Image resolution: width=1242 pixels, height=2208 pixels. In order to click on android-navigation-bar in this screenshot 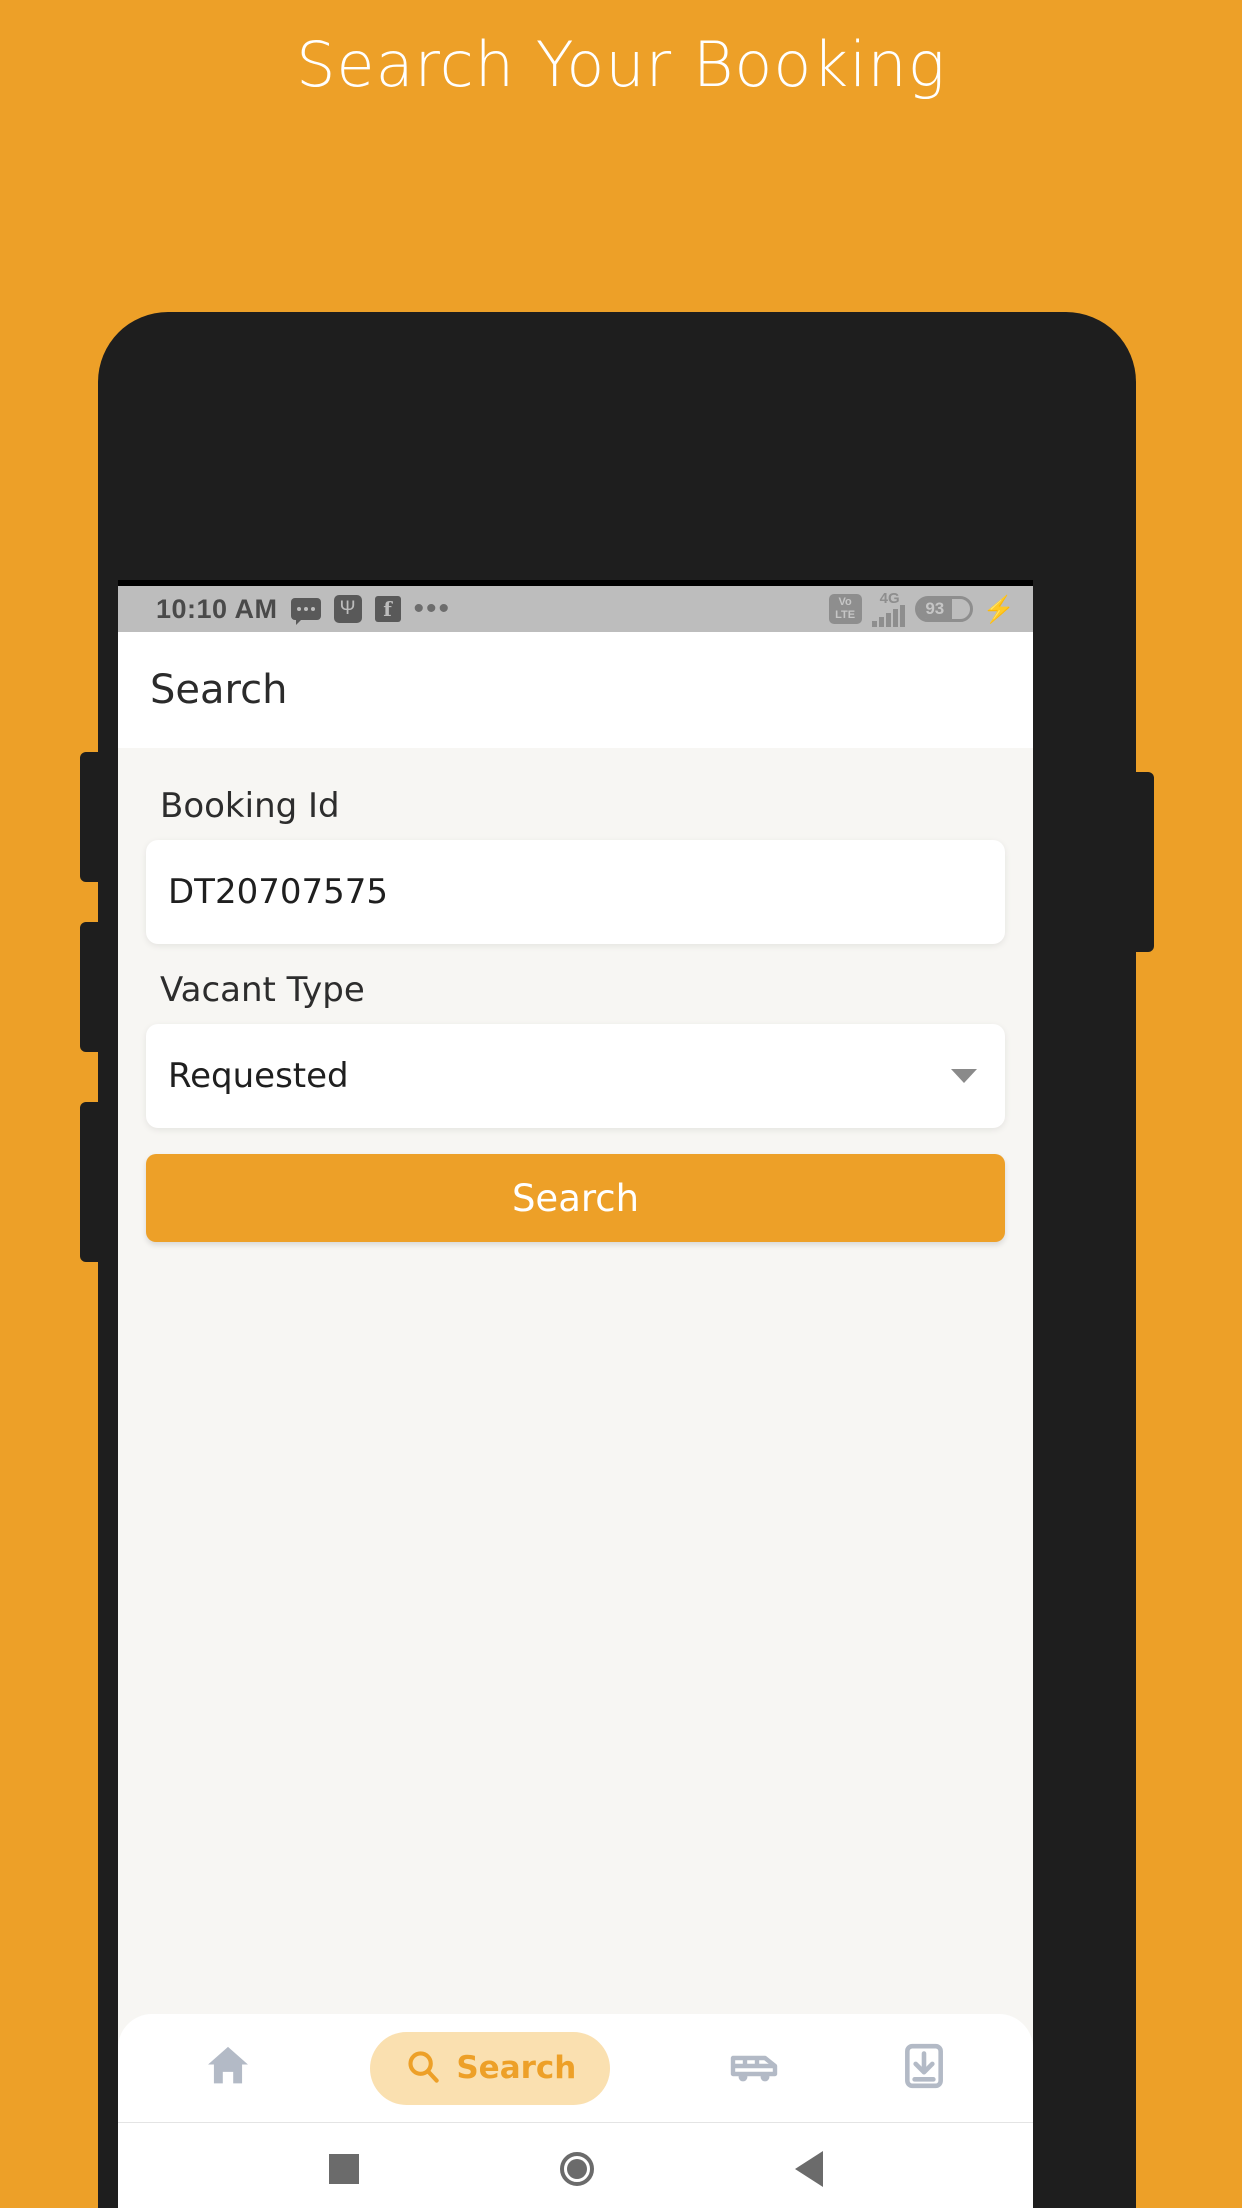, I will do `click(575, 2165)`.